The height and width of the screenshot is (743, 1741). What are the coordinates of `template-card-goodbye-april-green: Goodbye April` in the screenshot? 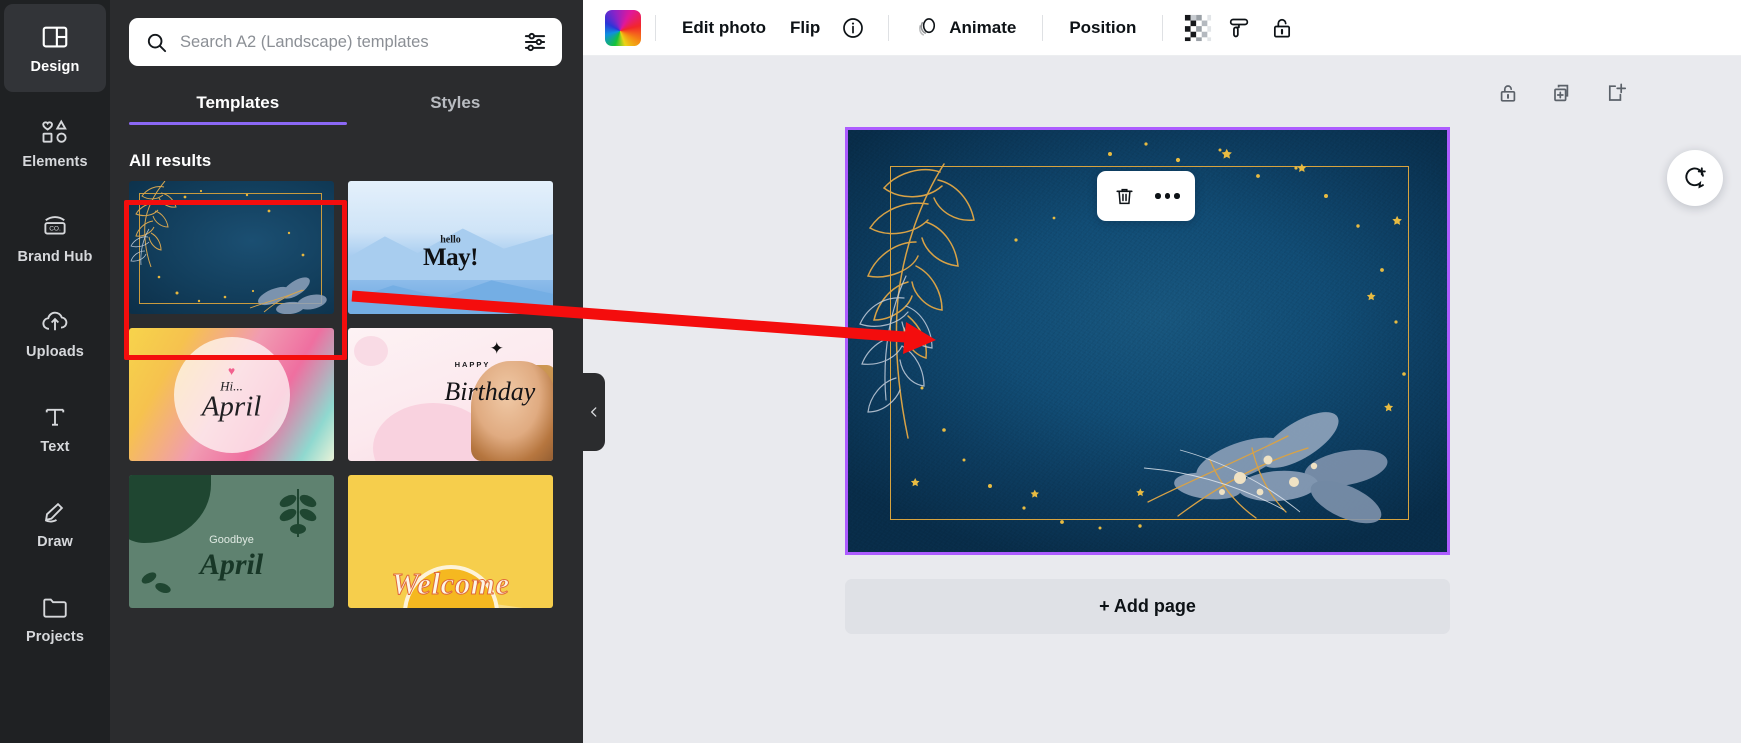 It's located at (231, 541).